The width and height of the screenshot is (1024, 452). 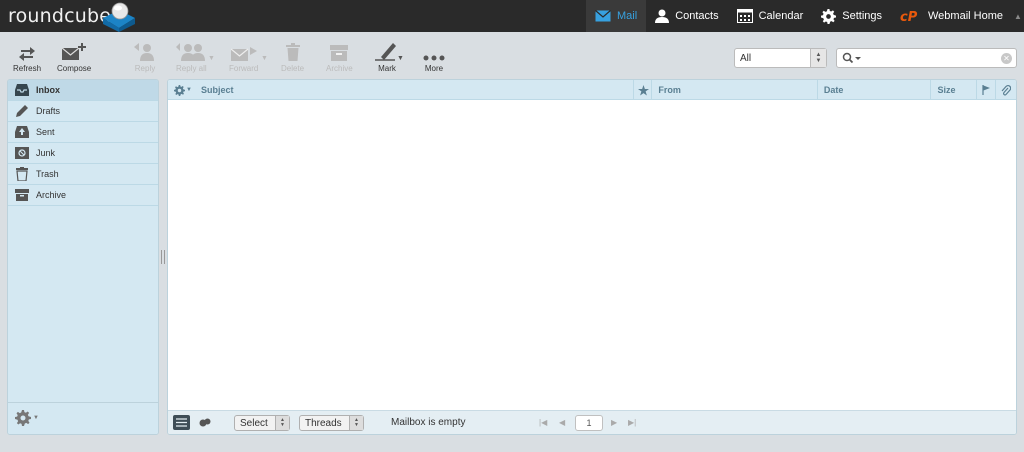 I want to click on folder-sent: Sent, so click(x=83, y=132).